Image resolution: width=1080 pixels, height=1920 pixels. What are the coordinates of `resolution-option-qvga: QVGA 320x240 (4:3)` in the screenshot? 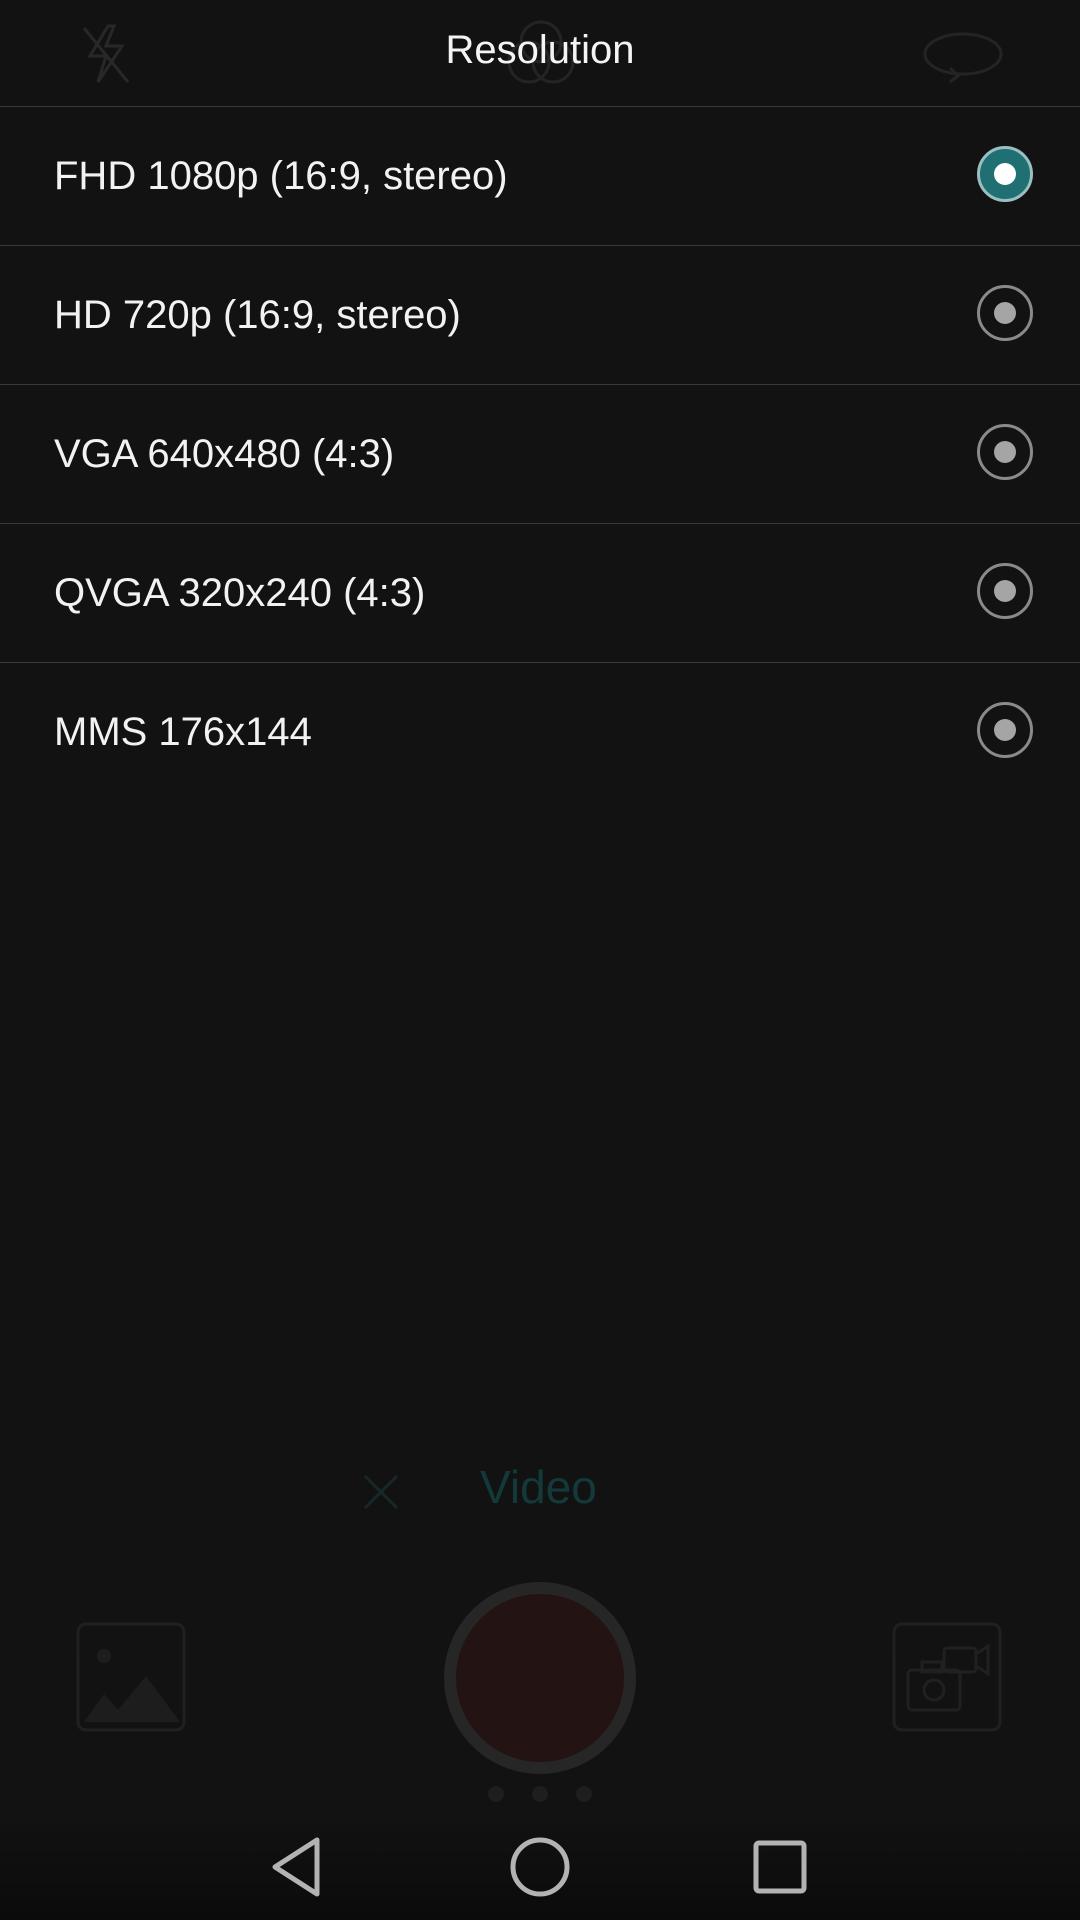 It's located at (540, 593).